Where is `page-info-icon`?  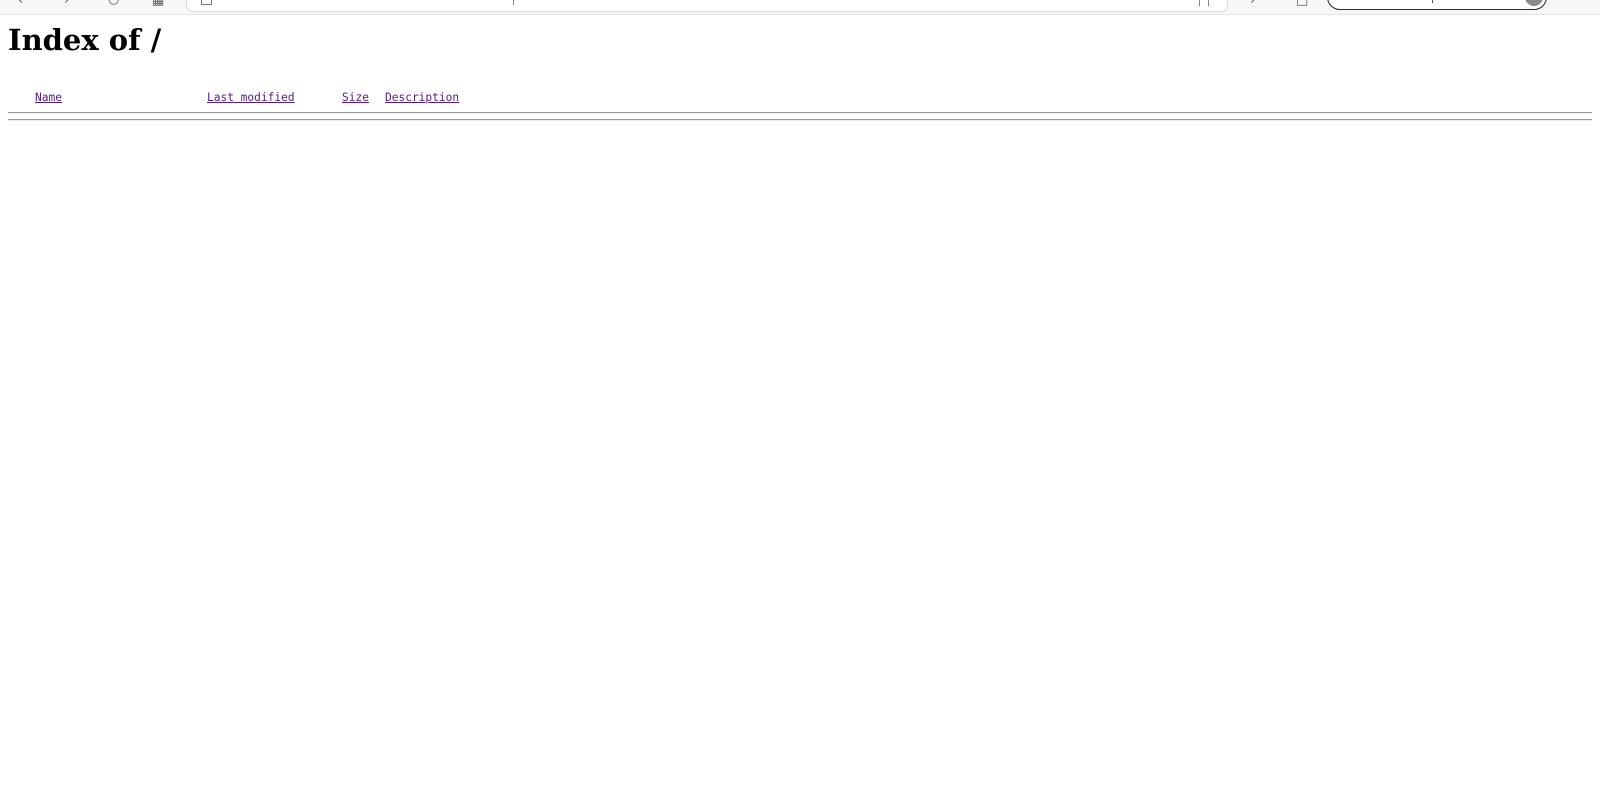
page-info-icon is located at coordinates (206, 2).